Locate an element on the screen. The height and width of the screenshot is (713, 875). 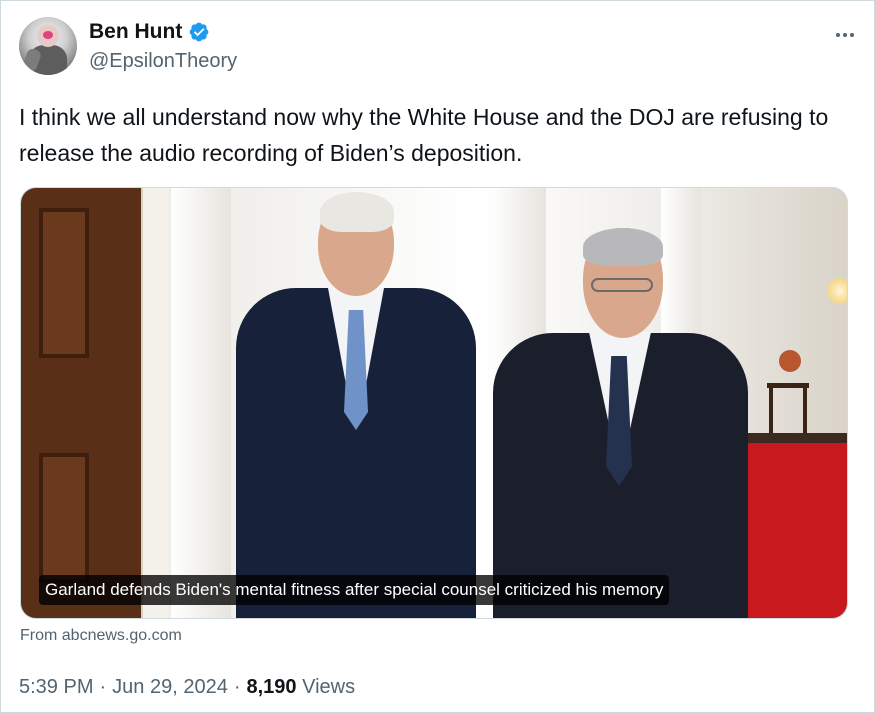
wall-lamp is located at coordinates (837, 291).